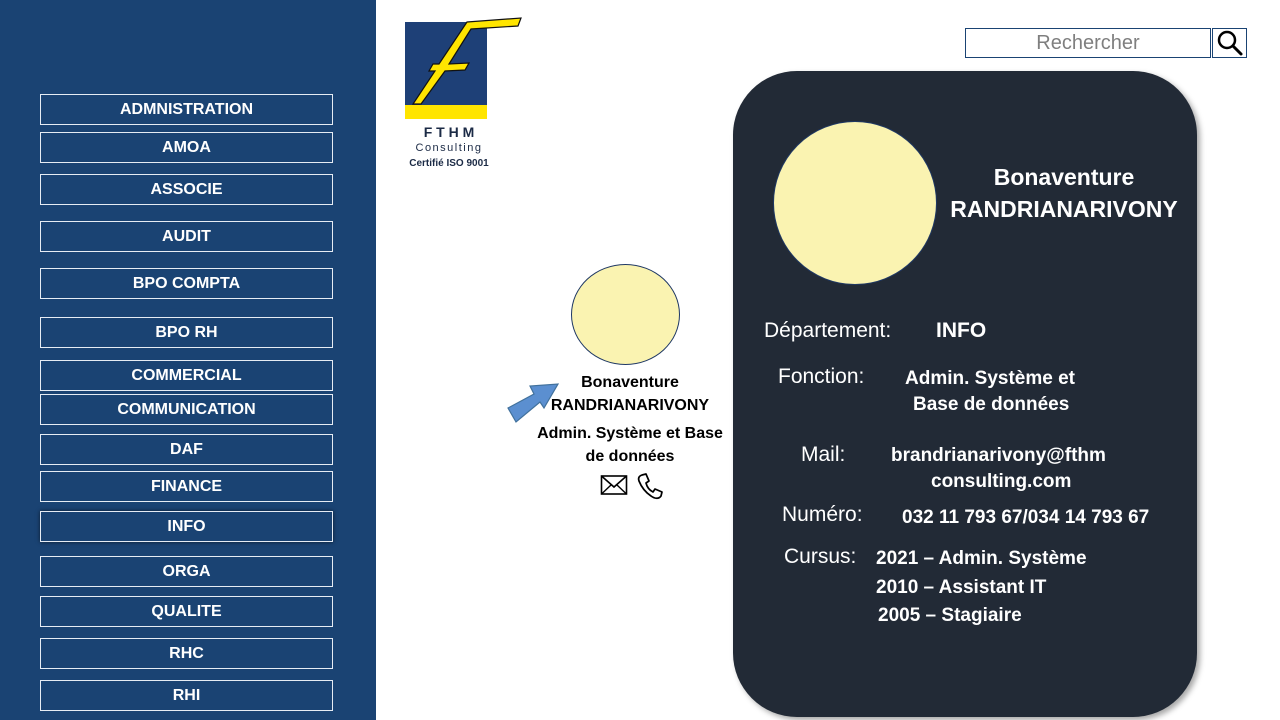  Describe the element at coordinates (650, 486) in the screenshot. I see `phone-icon` at that location.